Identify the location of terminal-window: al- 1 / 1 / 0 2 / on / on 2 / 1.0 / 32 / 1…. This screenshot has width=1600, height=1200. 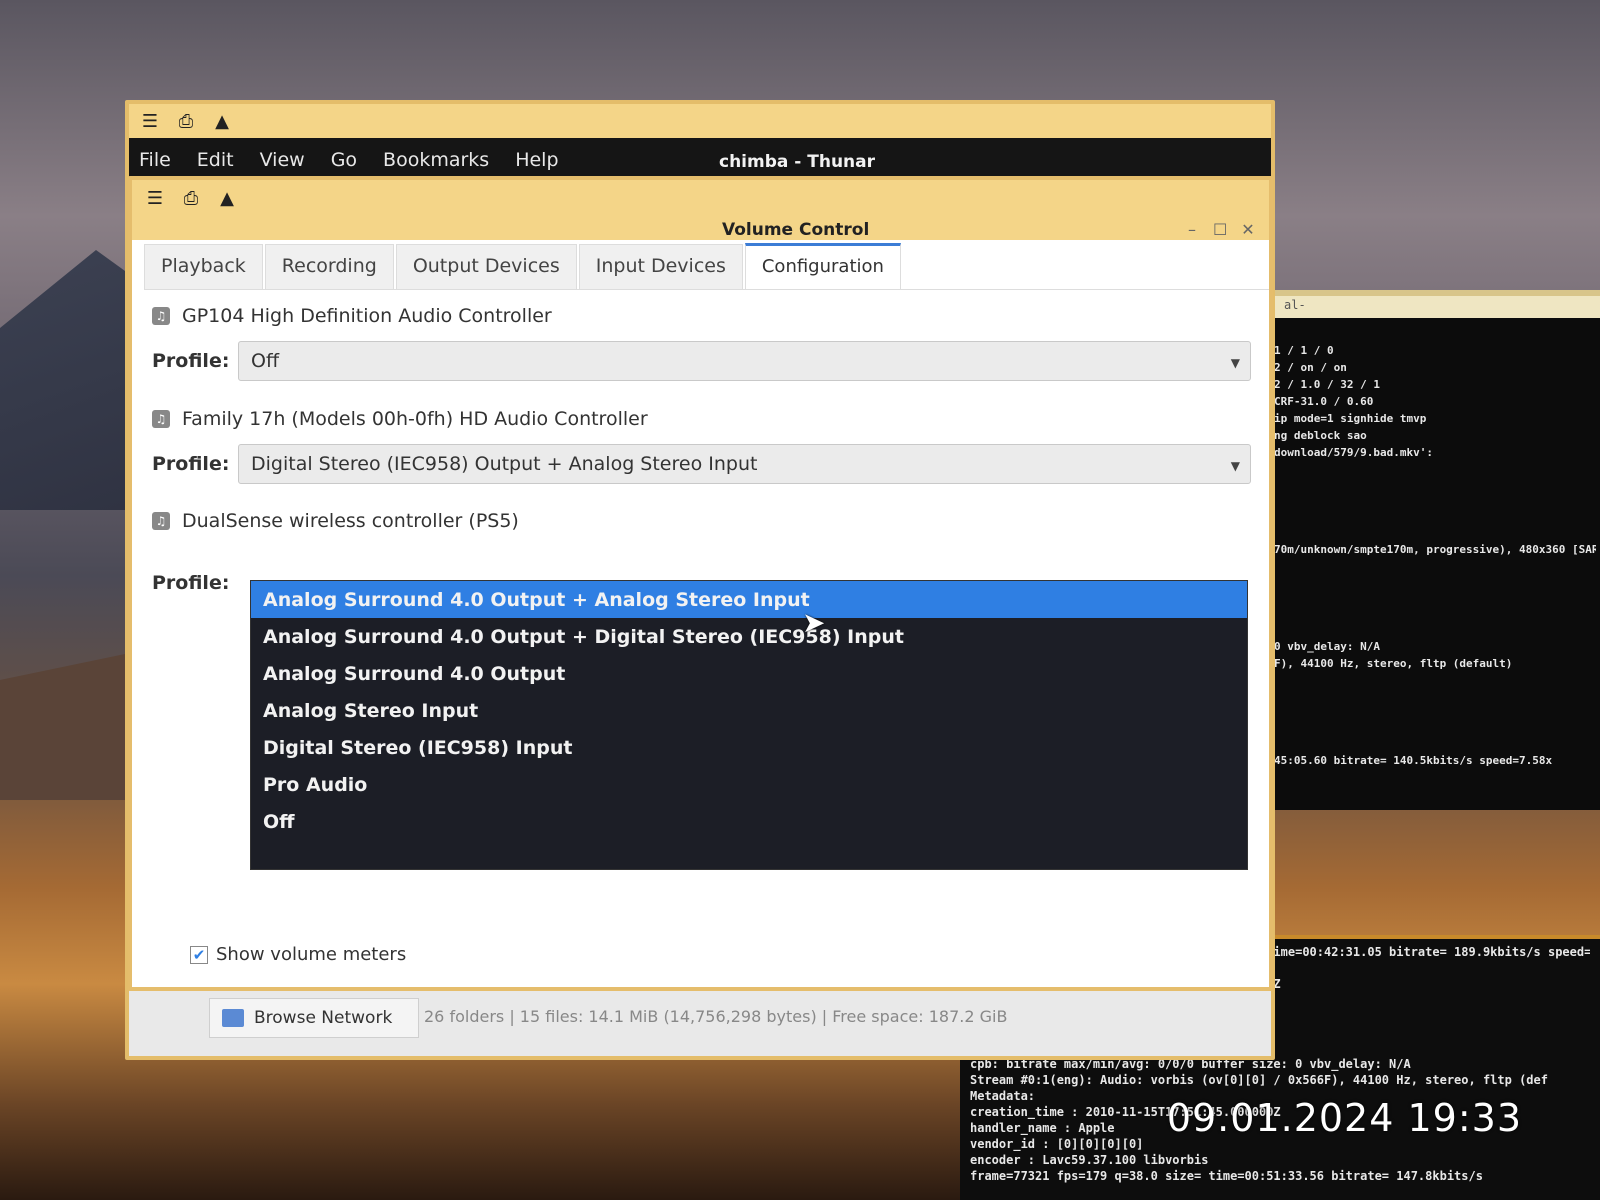
(1425, 550).